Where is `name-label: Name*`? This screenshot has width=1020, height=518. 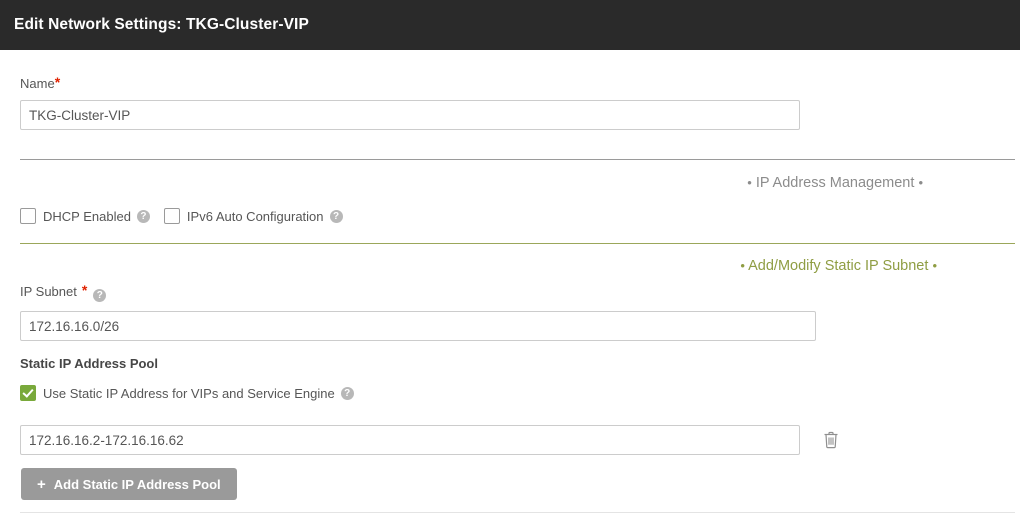
name-label: Name* is located at coordinates (410, 82).